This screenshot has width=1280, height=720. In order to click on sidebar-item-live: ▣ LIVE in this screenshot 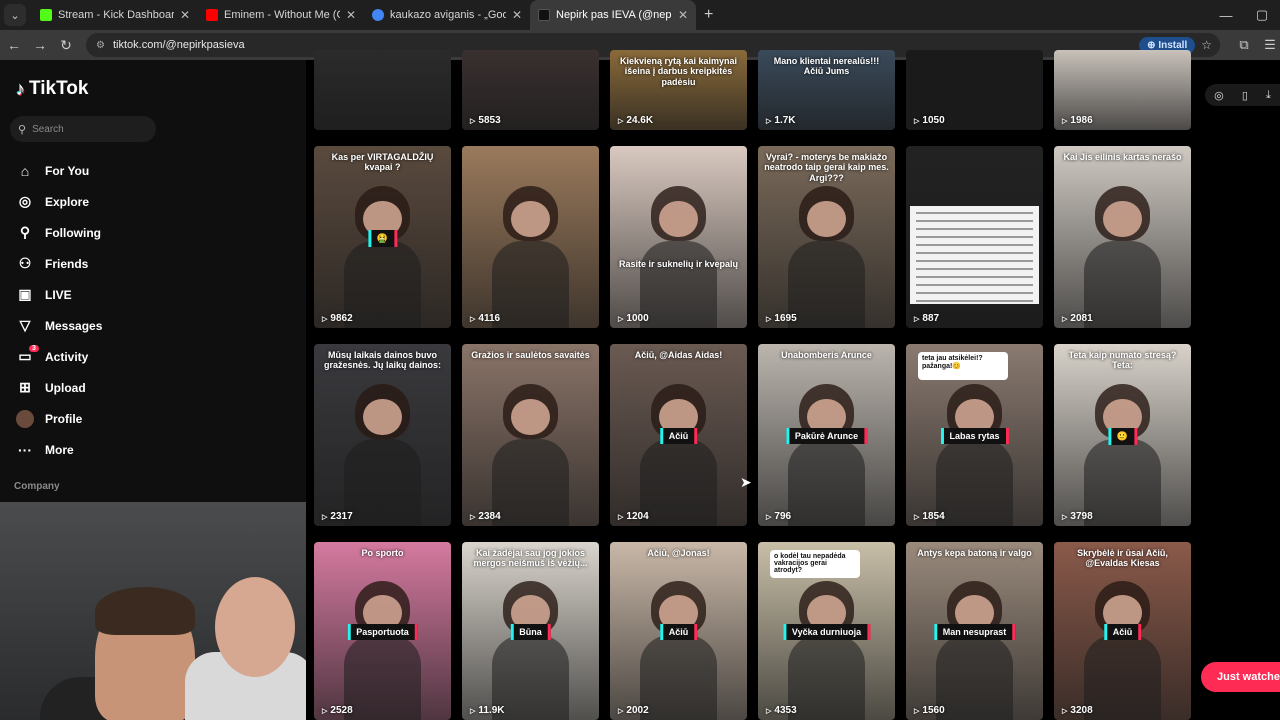, I will do `click(59, 294)`.